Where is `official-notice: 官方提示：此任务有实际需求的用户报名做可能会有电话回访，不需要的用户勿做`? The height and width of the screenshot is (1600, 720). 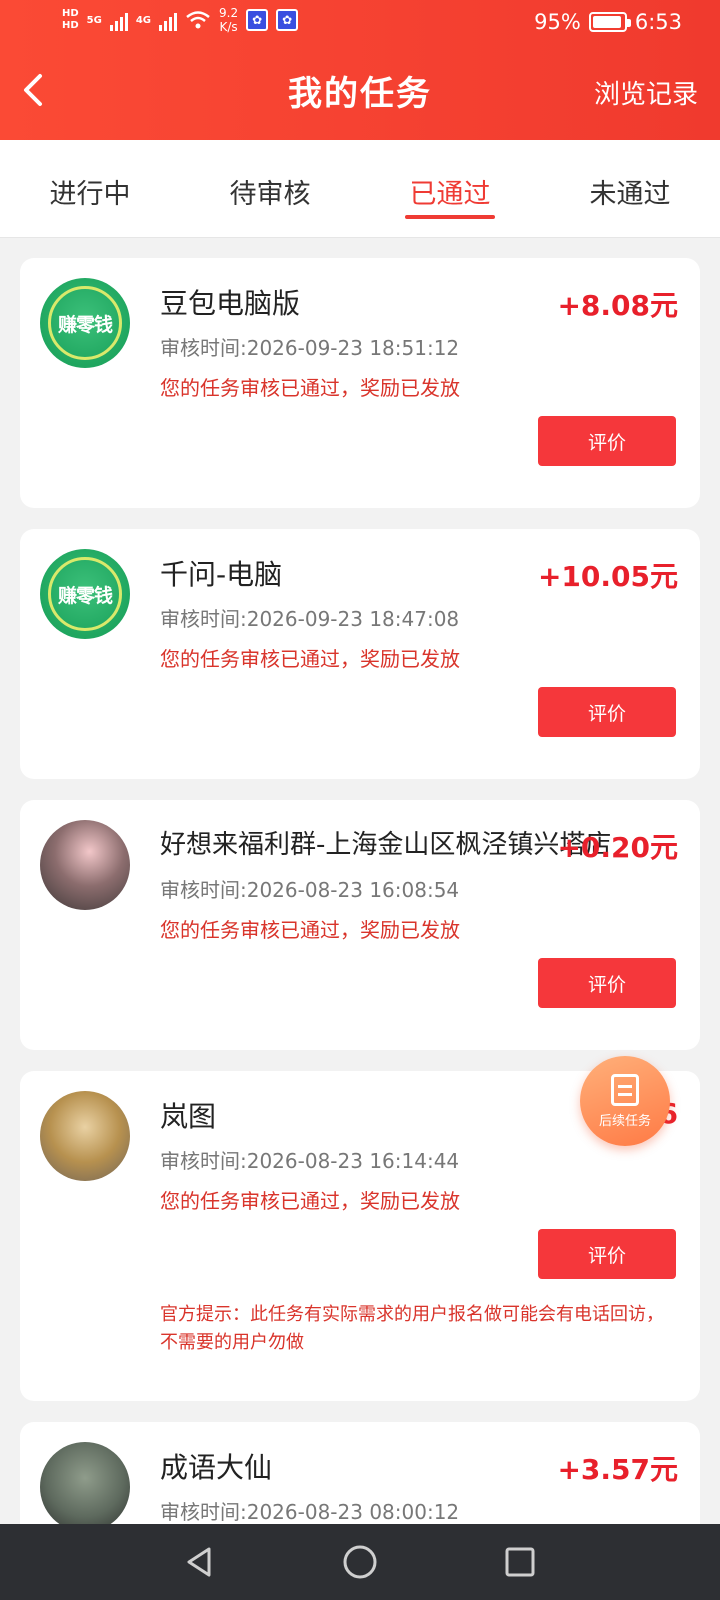 official-notice: 官方提示：此任务有实际需求的用户报名做可能会有电话回访，不需要的用户勿做 is located at coordinates (412, 1328).